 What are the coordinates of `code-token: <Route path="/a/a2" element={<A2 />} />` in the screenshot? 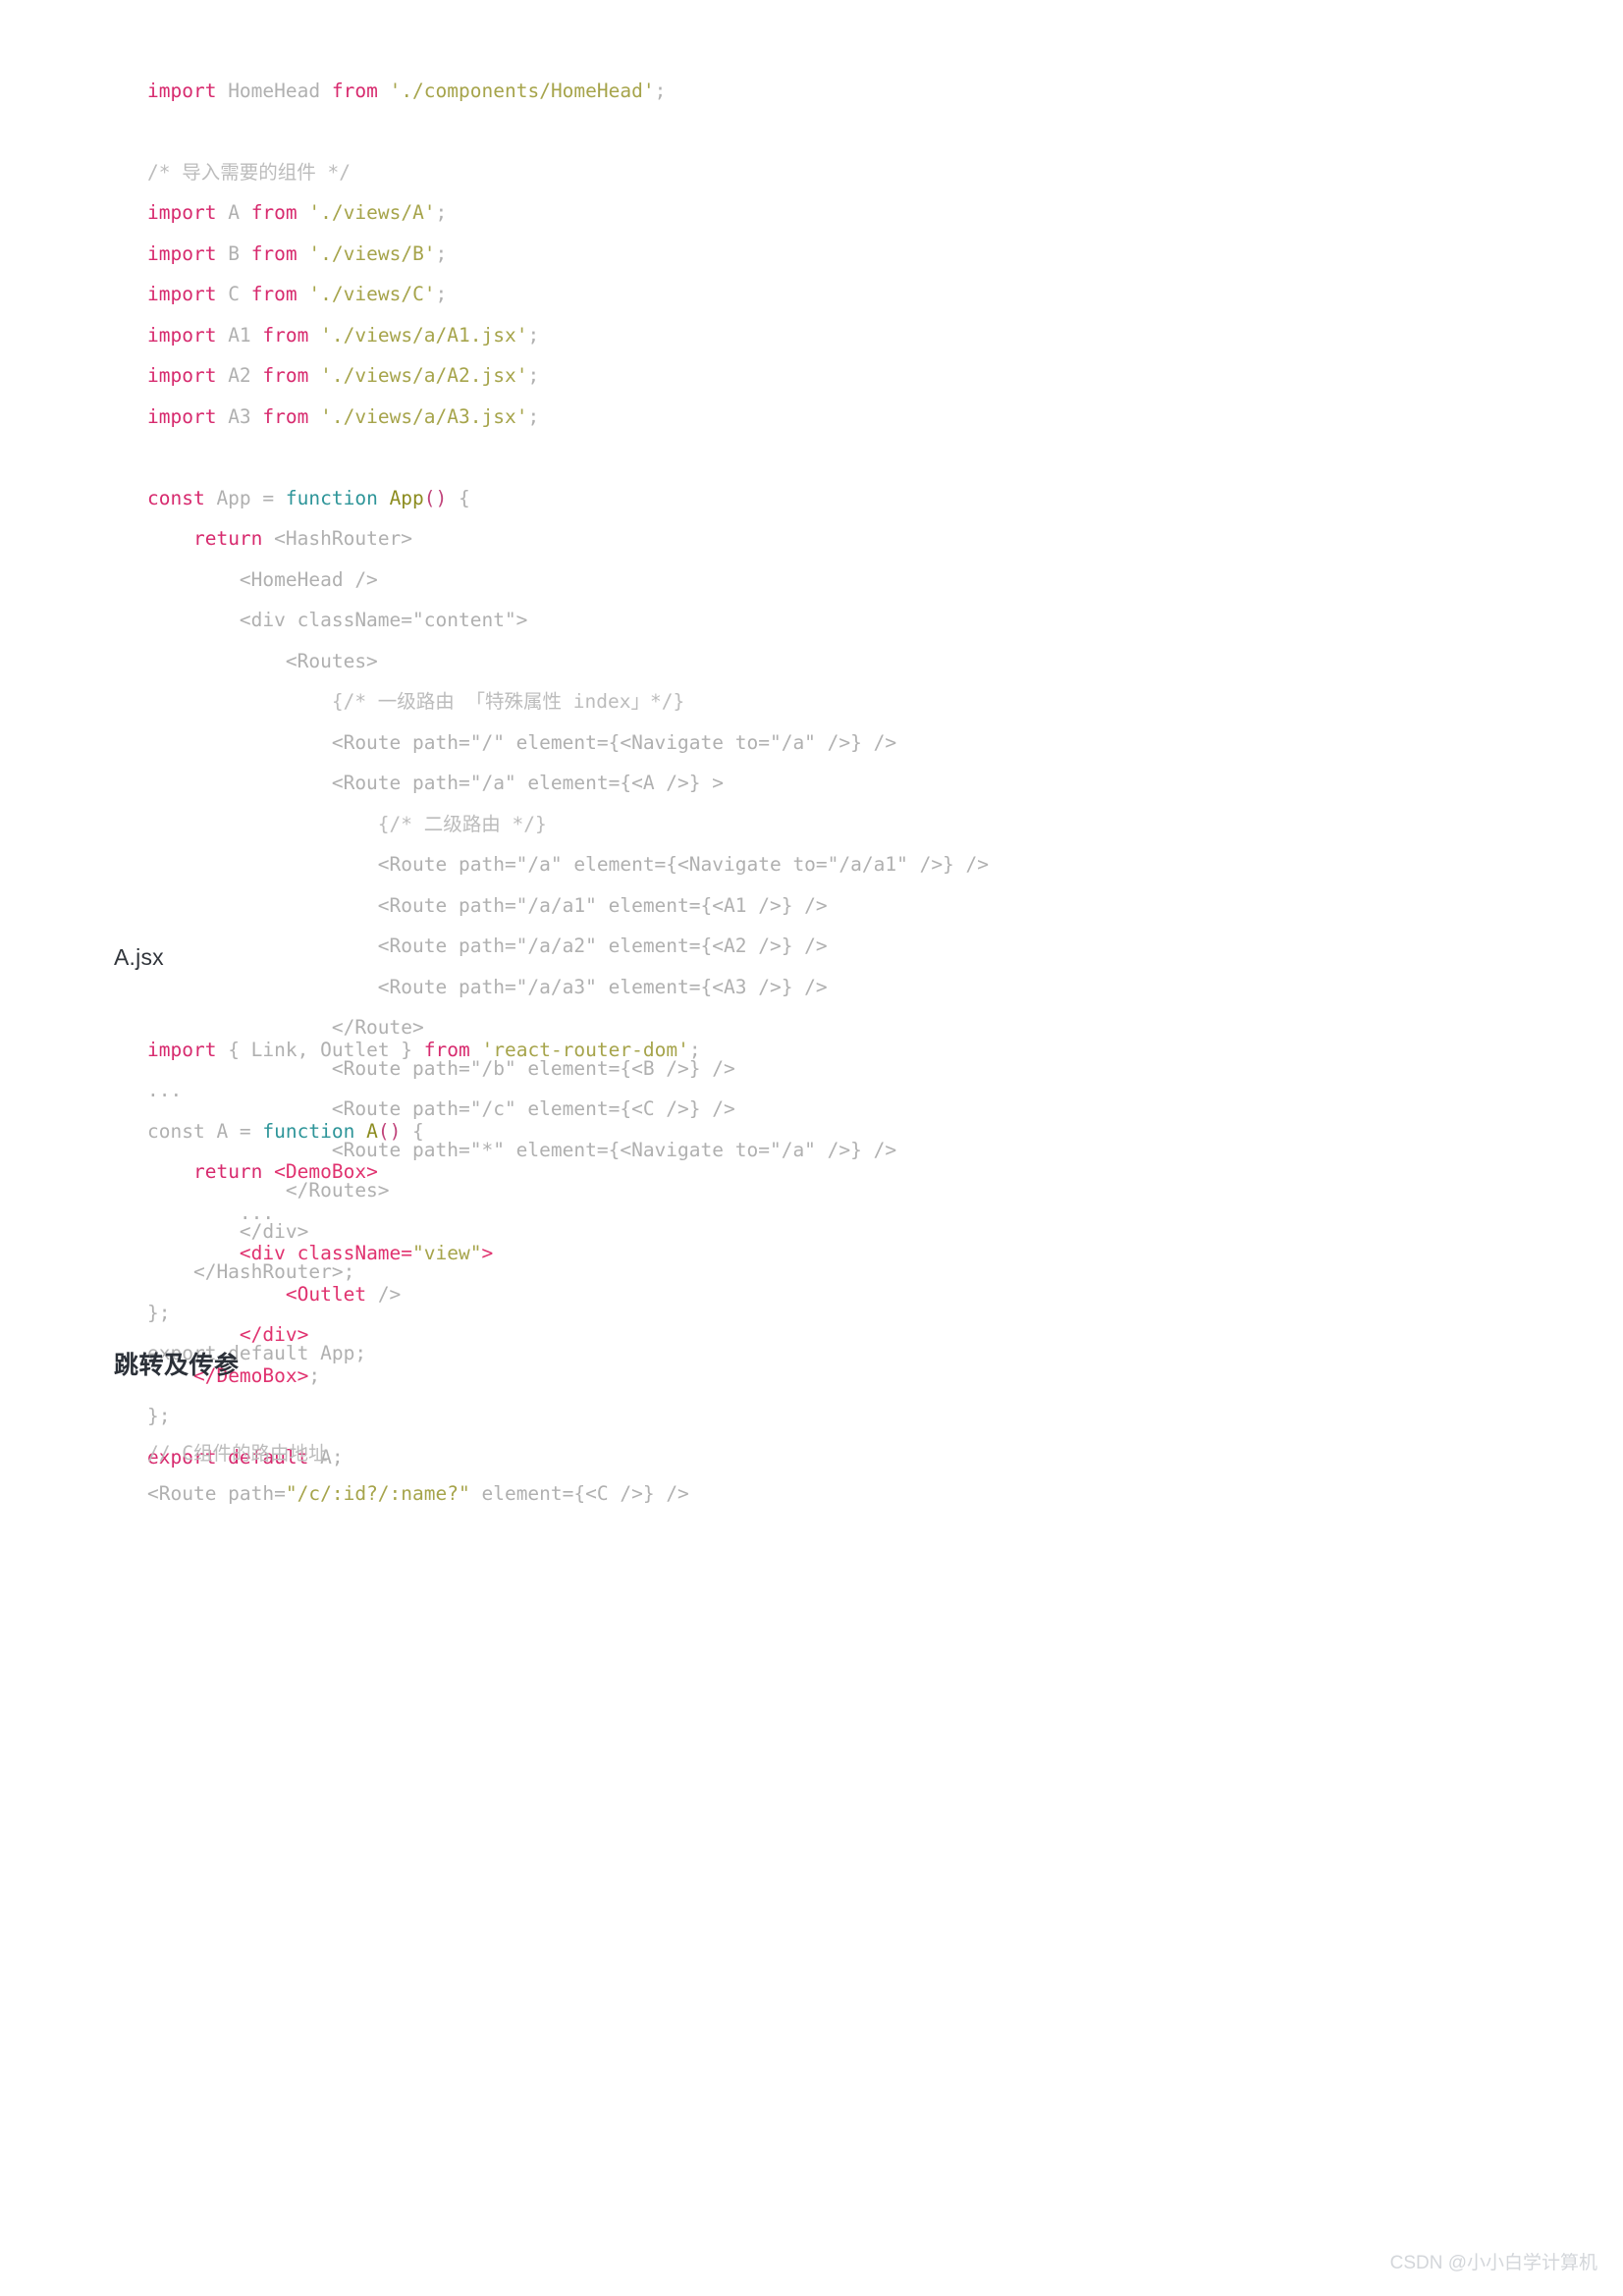 It's located at (487, 945).